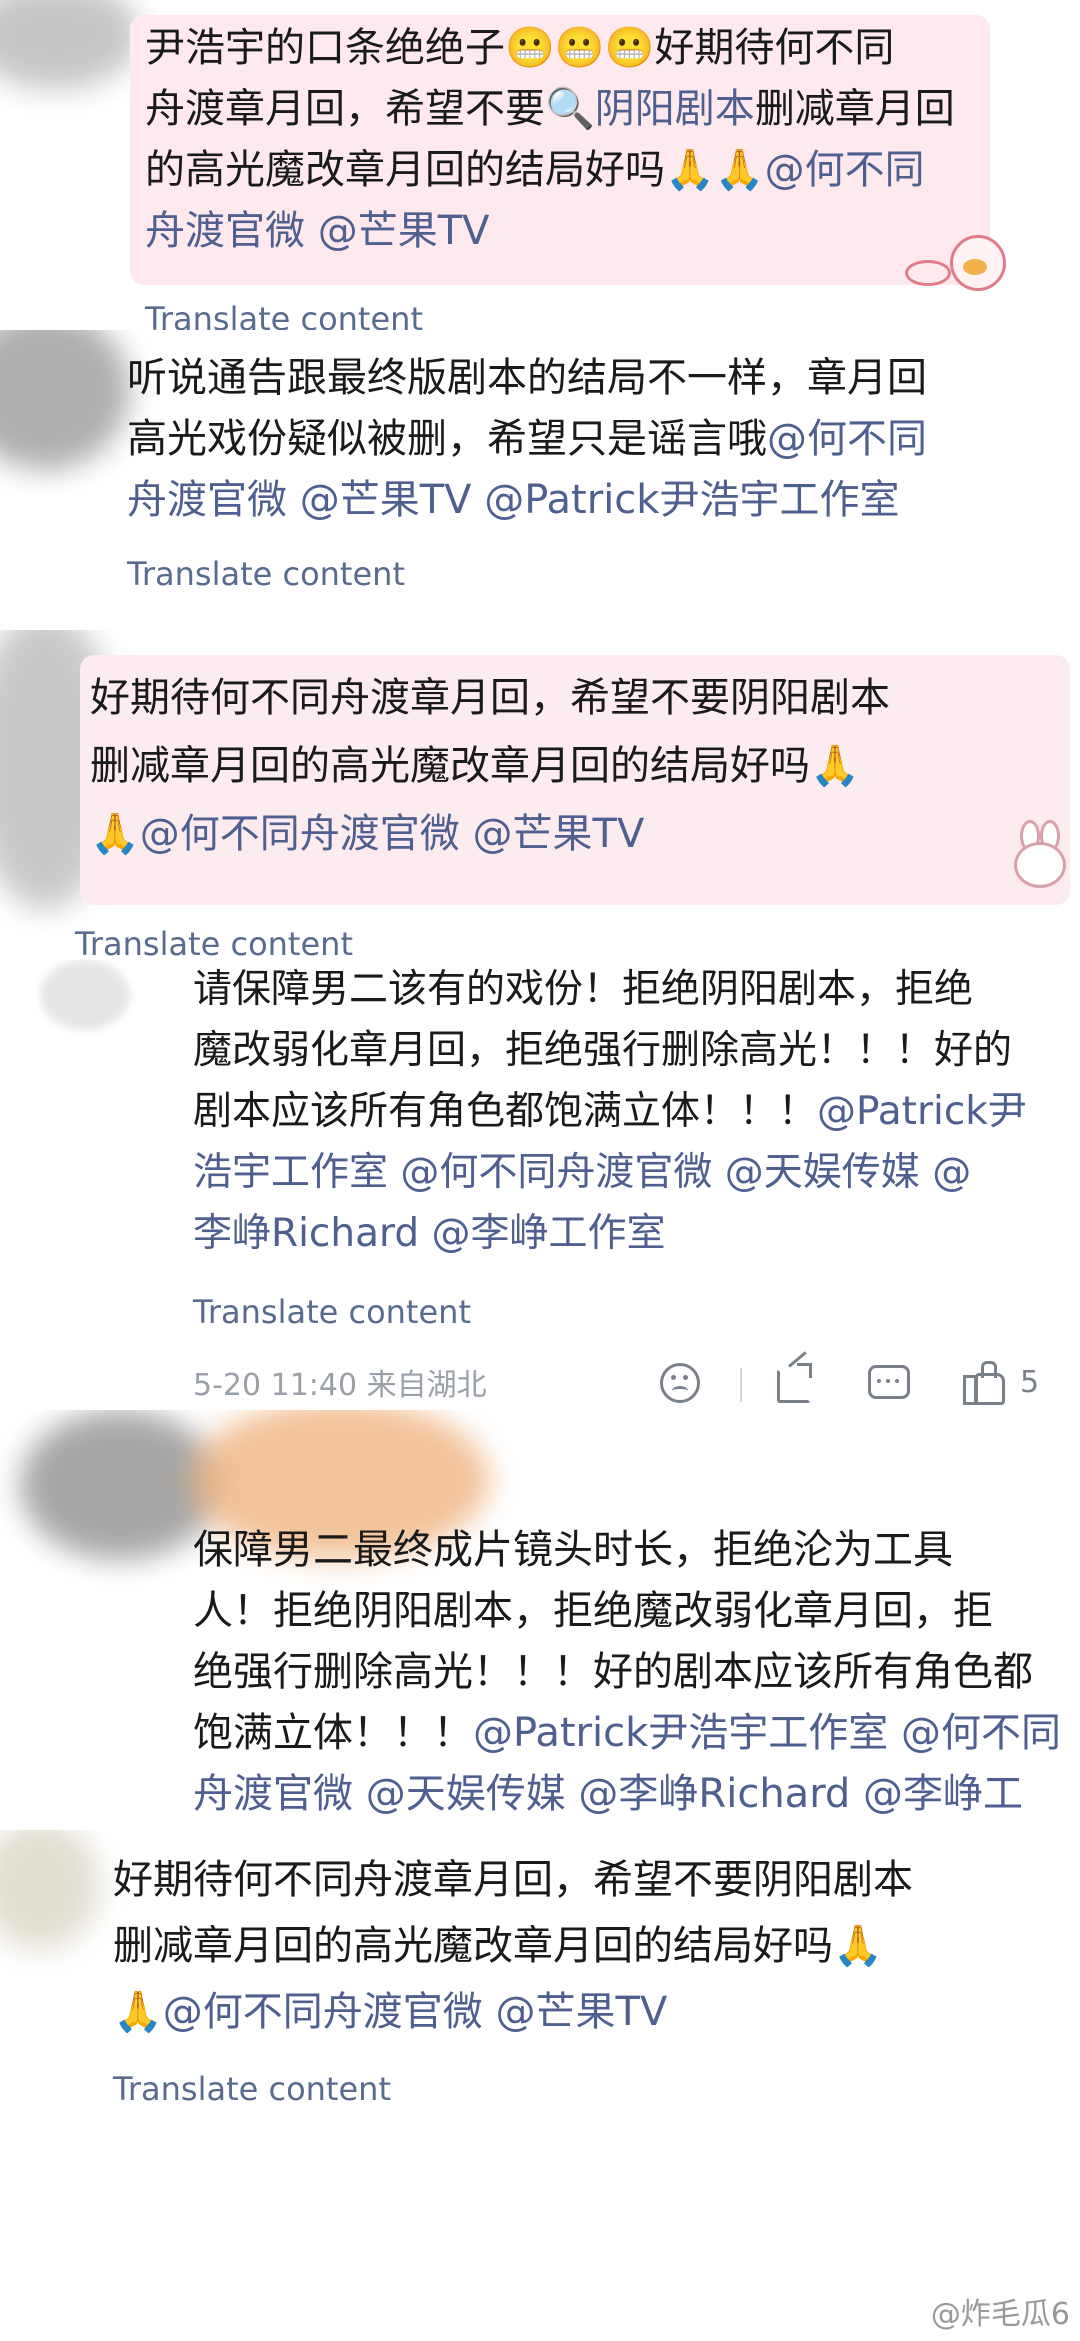 The image size is (1080, 2341). I want to click on divider, so click(741, 1385).